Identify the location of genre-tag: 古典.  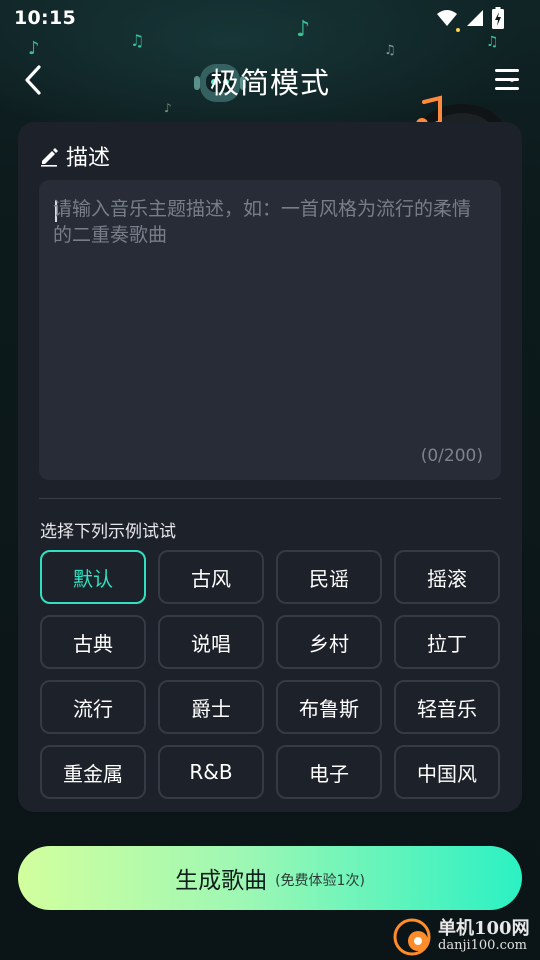
(93, 642).